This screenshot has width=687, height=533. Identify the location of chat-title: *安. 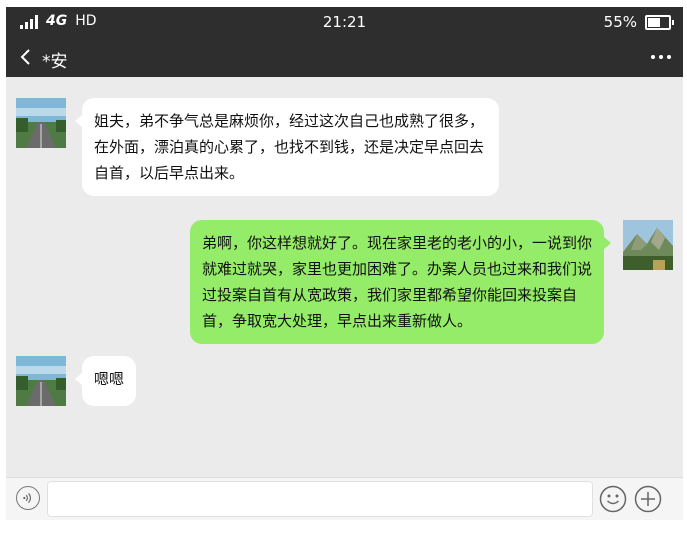
(55, 62).